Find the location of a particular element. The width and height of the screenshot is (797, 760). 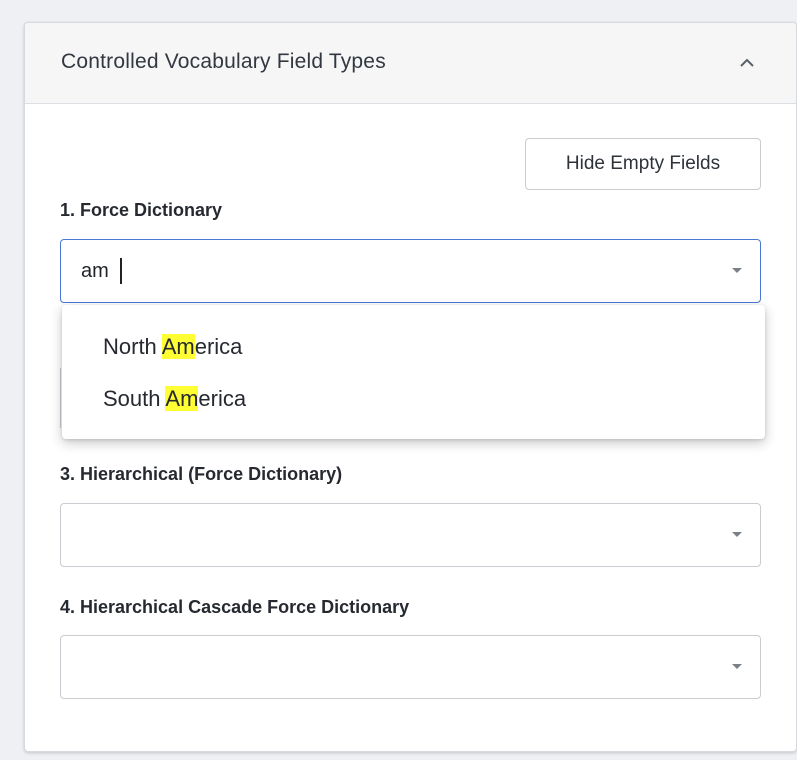

option-south-america: South America is located at coordinates (174, 399).